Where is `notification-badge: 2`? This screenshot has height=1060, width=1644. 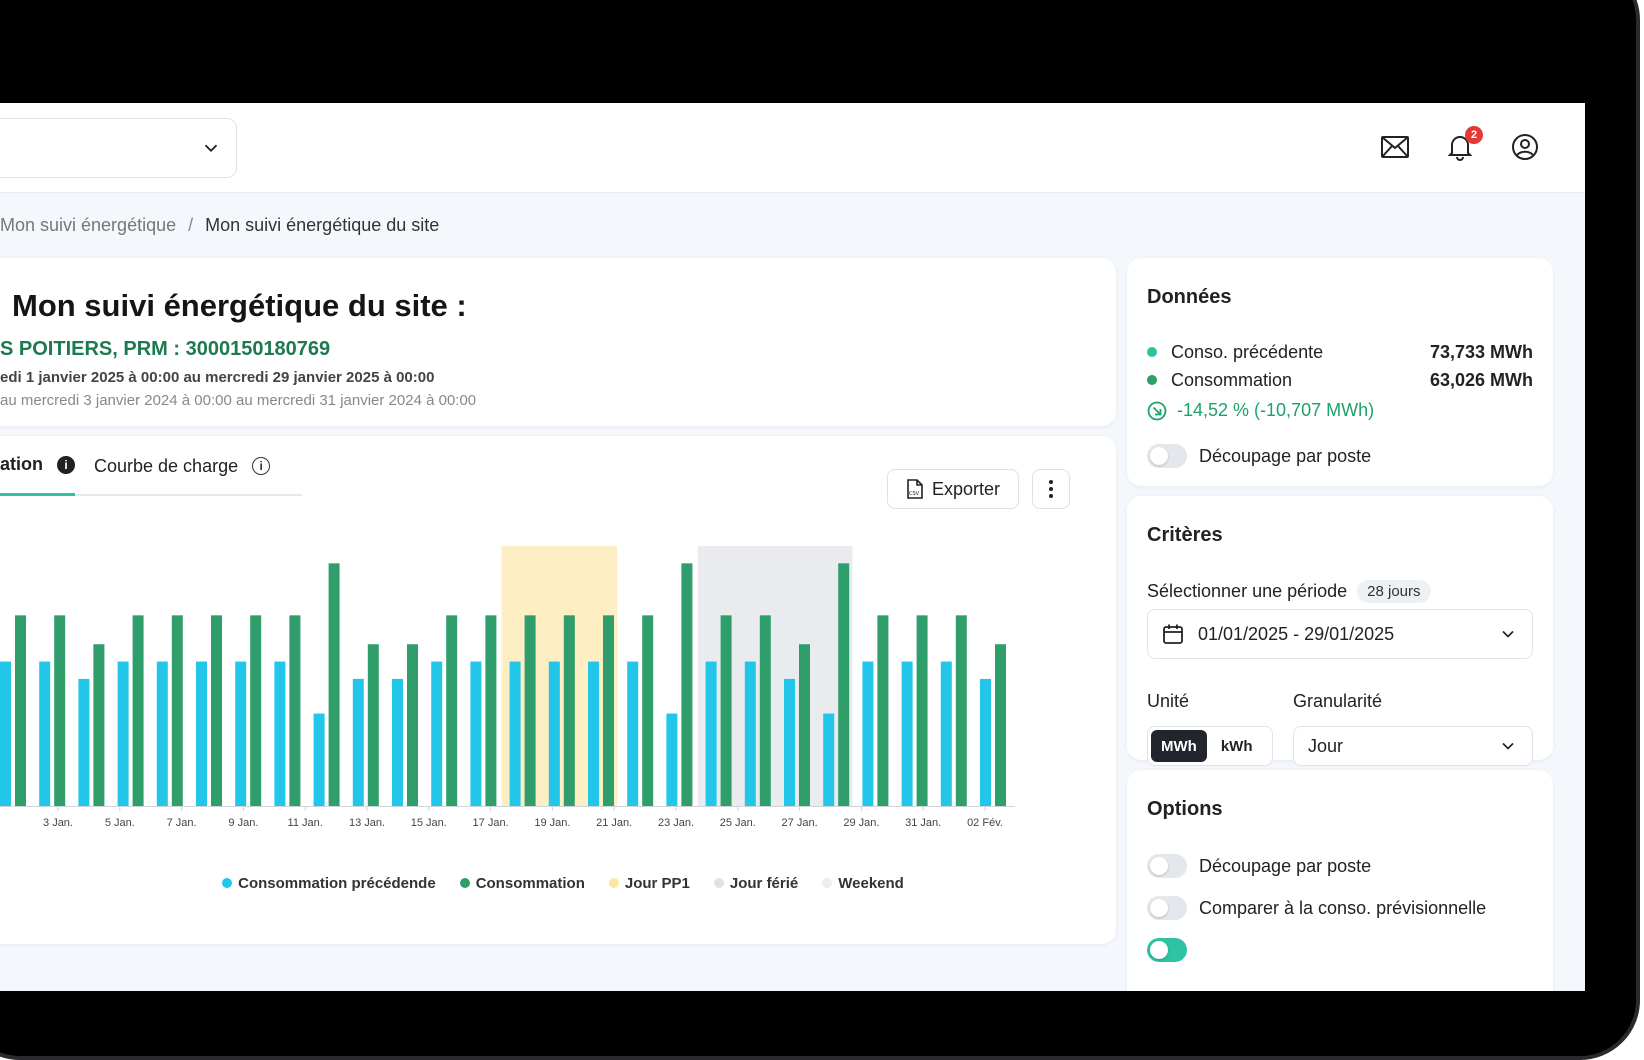
notification-badge: 2 is located at coordinates (1474, 135).